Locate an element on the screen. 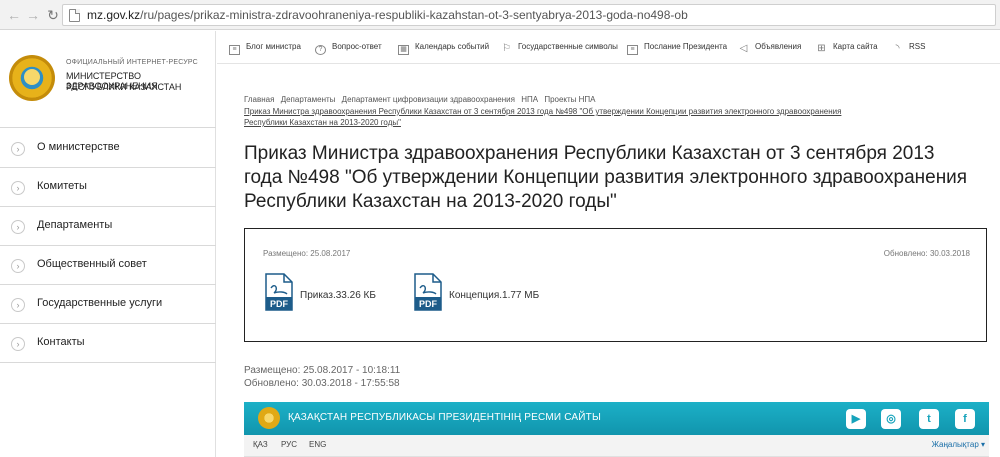 Image resolution: width=1000 pixels, height=457 pixels. sidebar-item-contacts: › Контакты is located at coordinates (108, 343).